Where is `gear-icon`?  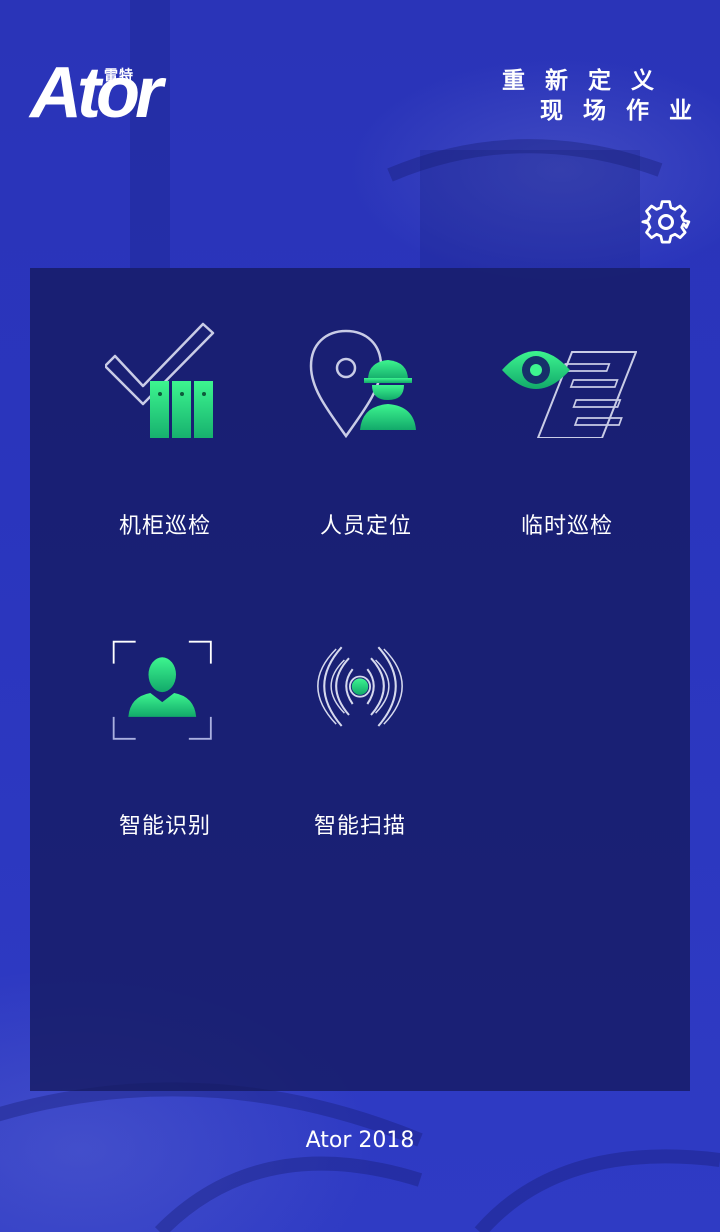
gear-icon is located at coordinates (666, 222).